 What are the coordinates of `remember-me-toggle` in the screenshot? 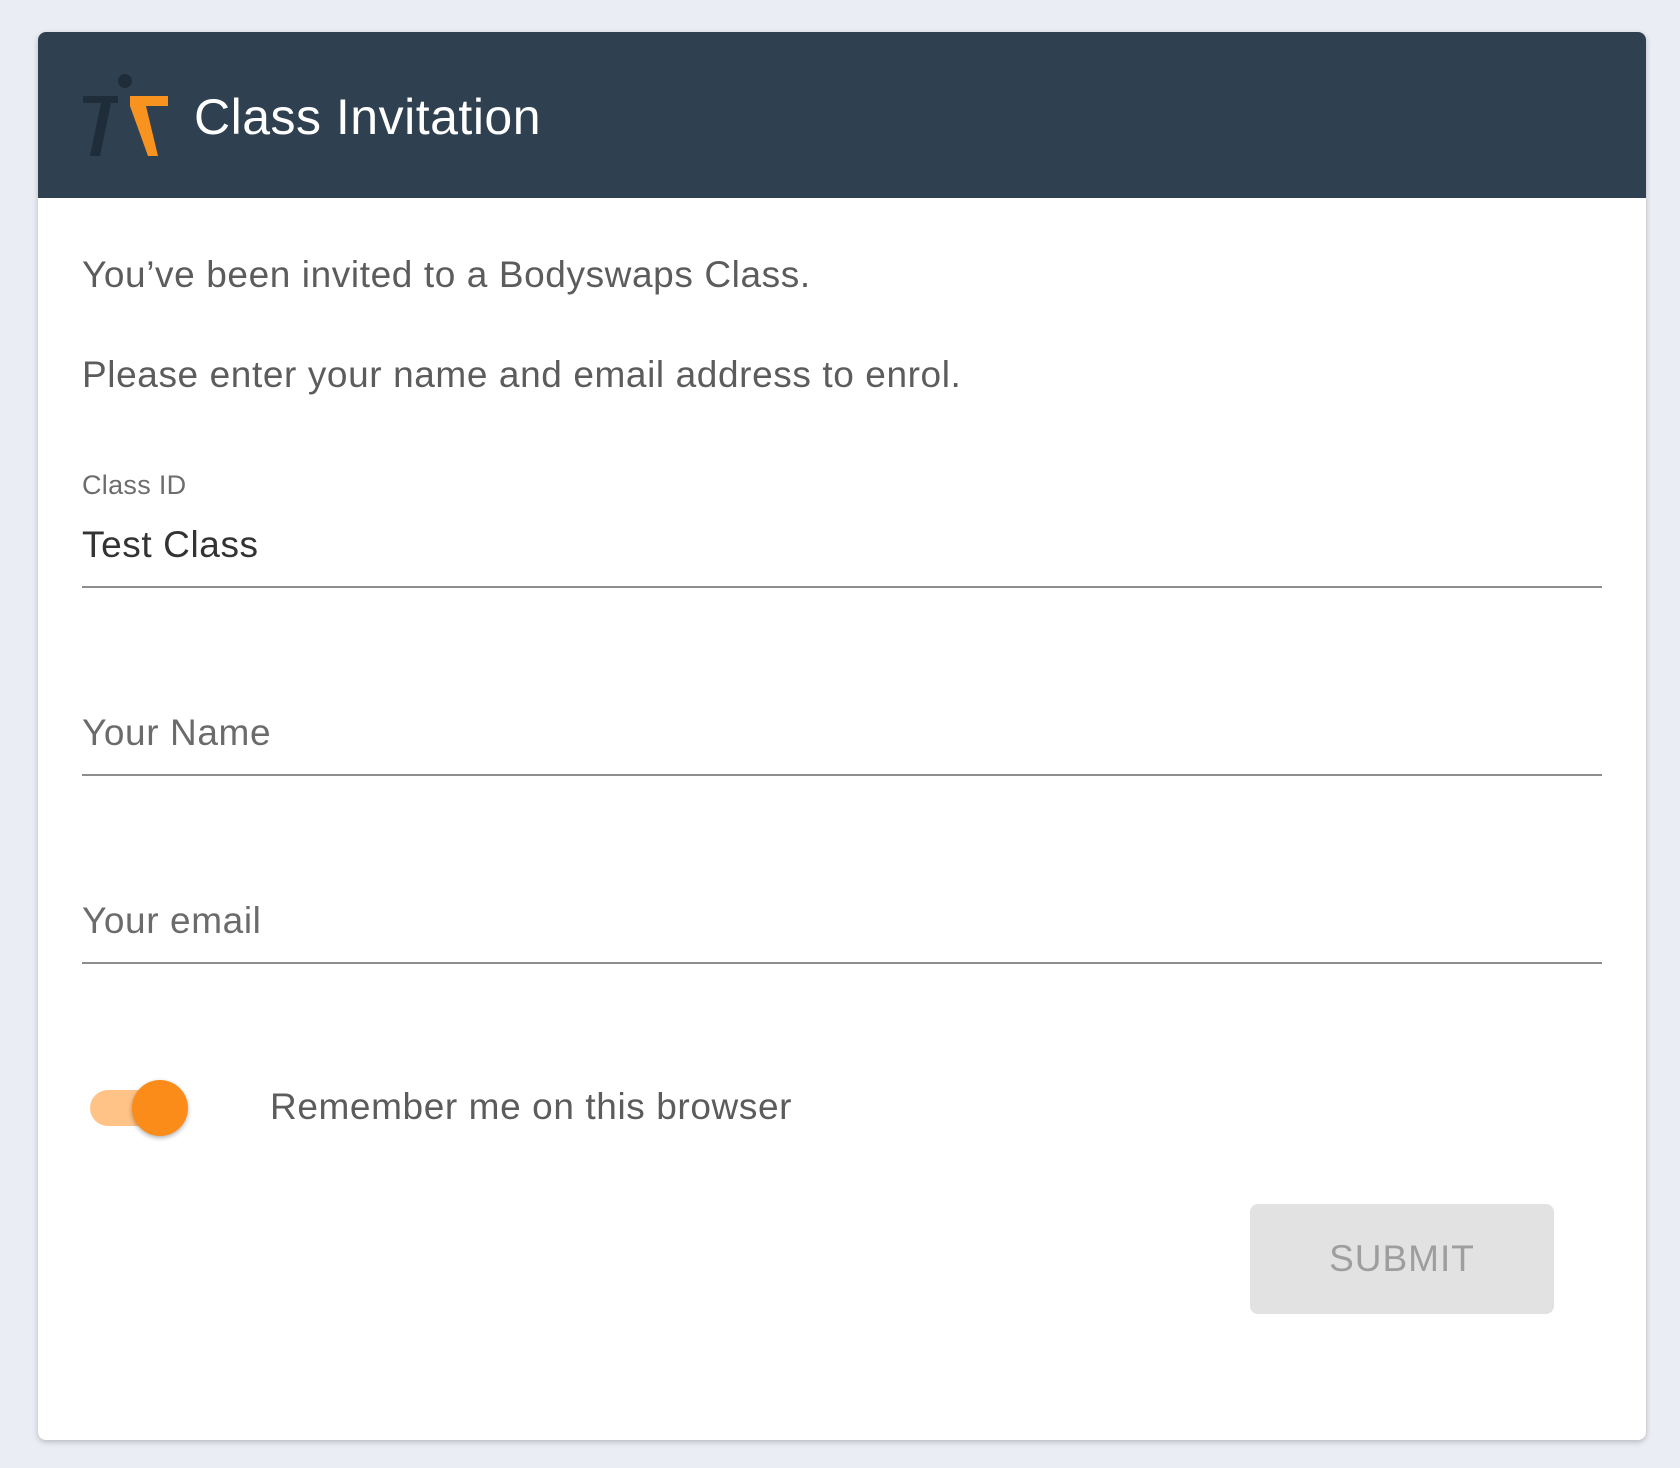 It's located at (137, 1107).